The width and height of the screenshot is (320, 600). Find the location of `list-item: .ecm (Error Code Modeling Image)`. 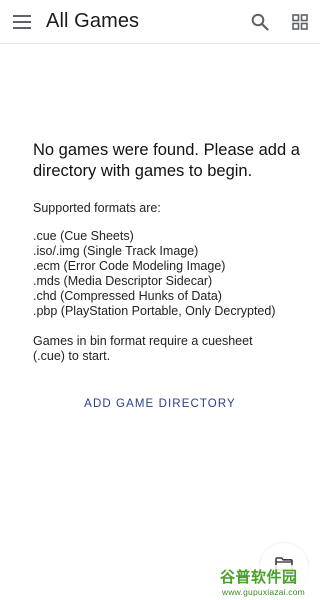

list-item: .ecm (Error Code Modeling Image) is located at coordinates (129, 266).